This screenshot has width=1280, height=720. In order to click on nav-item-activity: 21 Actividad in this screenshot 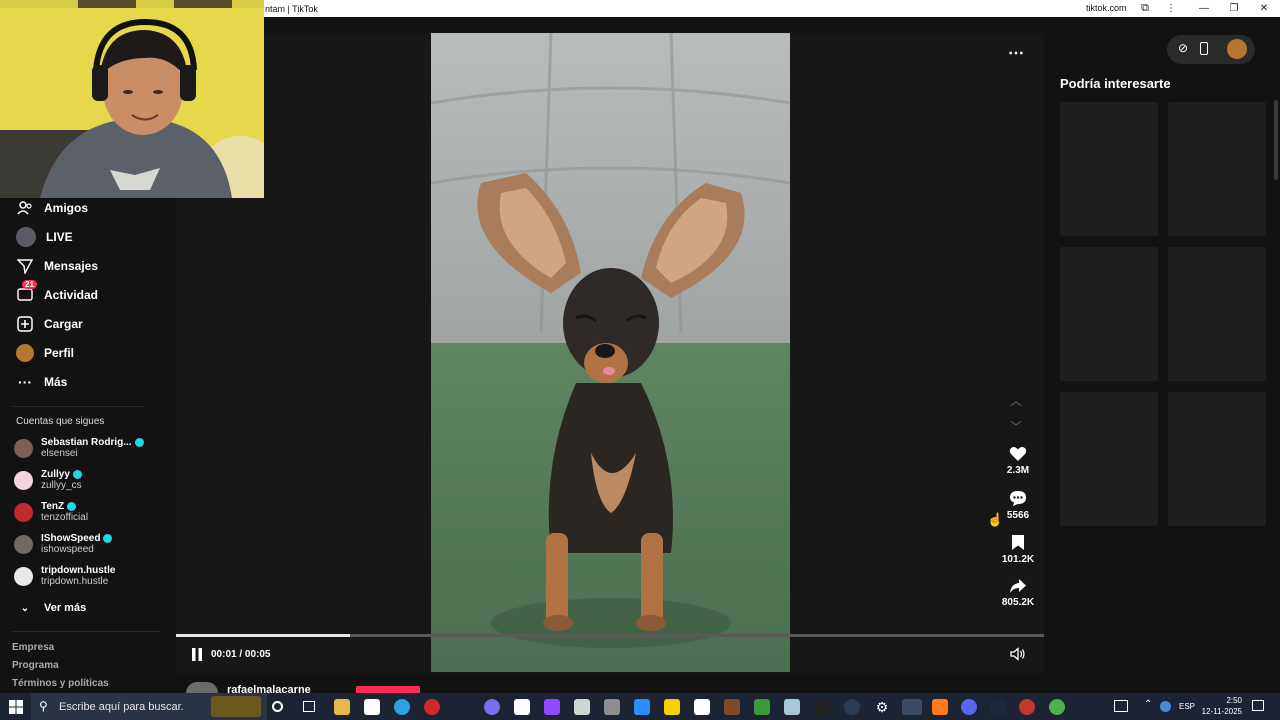, I will do `click(57, 292)`.